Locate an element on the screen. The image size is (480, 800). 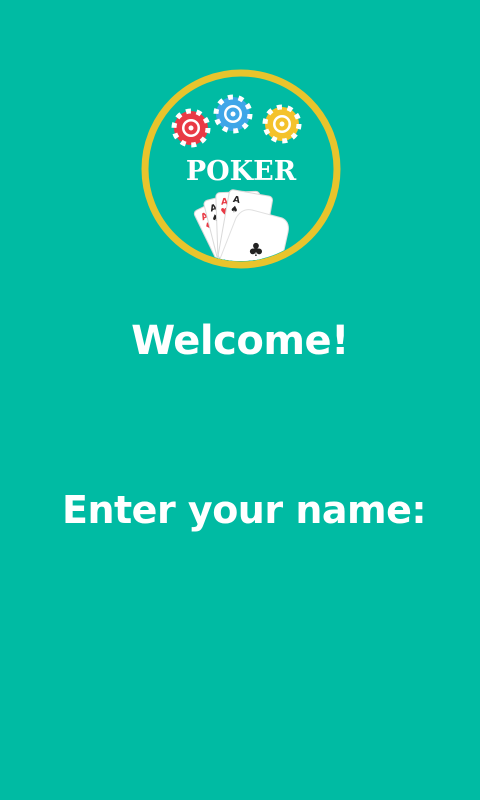
poker-logo-text: POKER is located at coordinates (241, 171).